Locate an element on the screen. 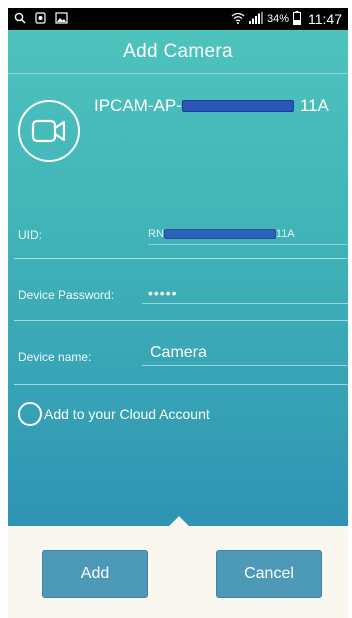  cancel-button: Cancel is located at coordinates (269, 574).